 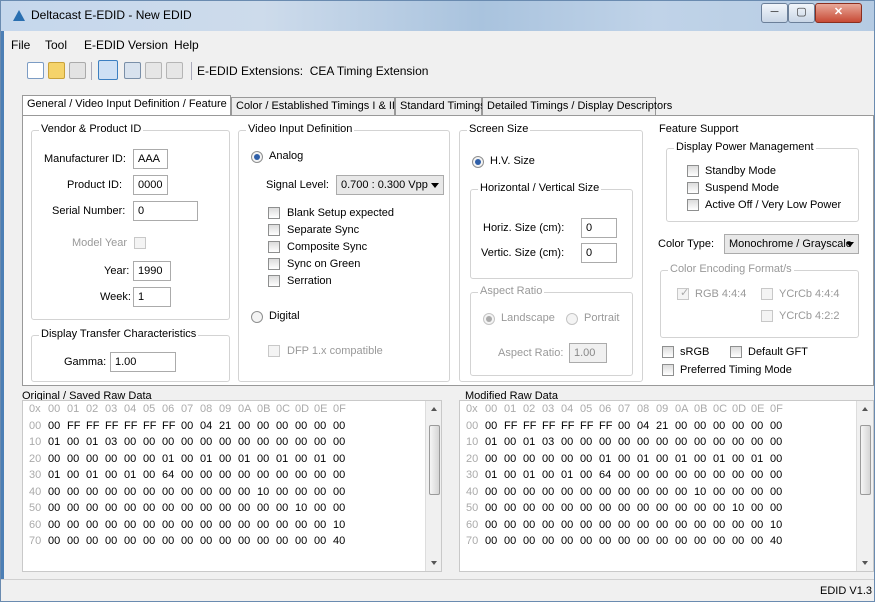 What do you see at coordinates (693, 171) in the screenshot?
I see `standby-checkbox` at bounding box center [693, 171].